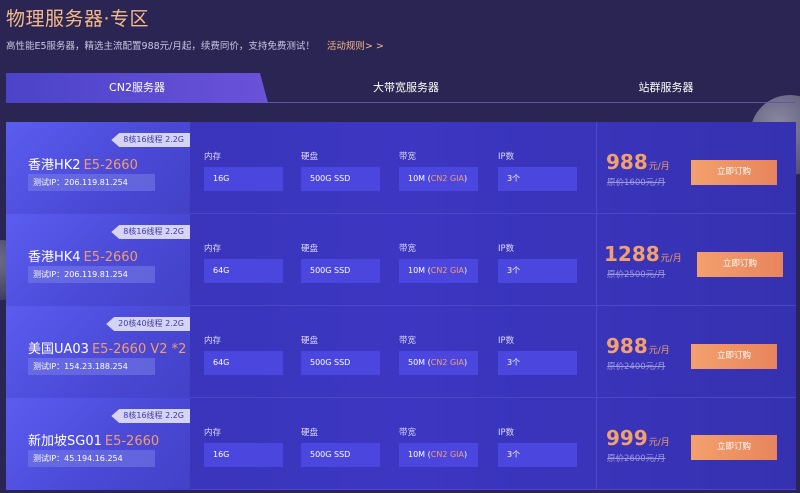 This screenshot has height=493, width=800. I want to click on server-type-tabs: CN2服务器 大带宽服务器 站群服务器, so click(401, 88).